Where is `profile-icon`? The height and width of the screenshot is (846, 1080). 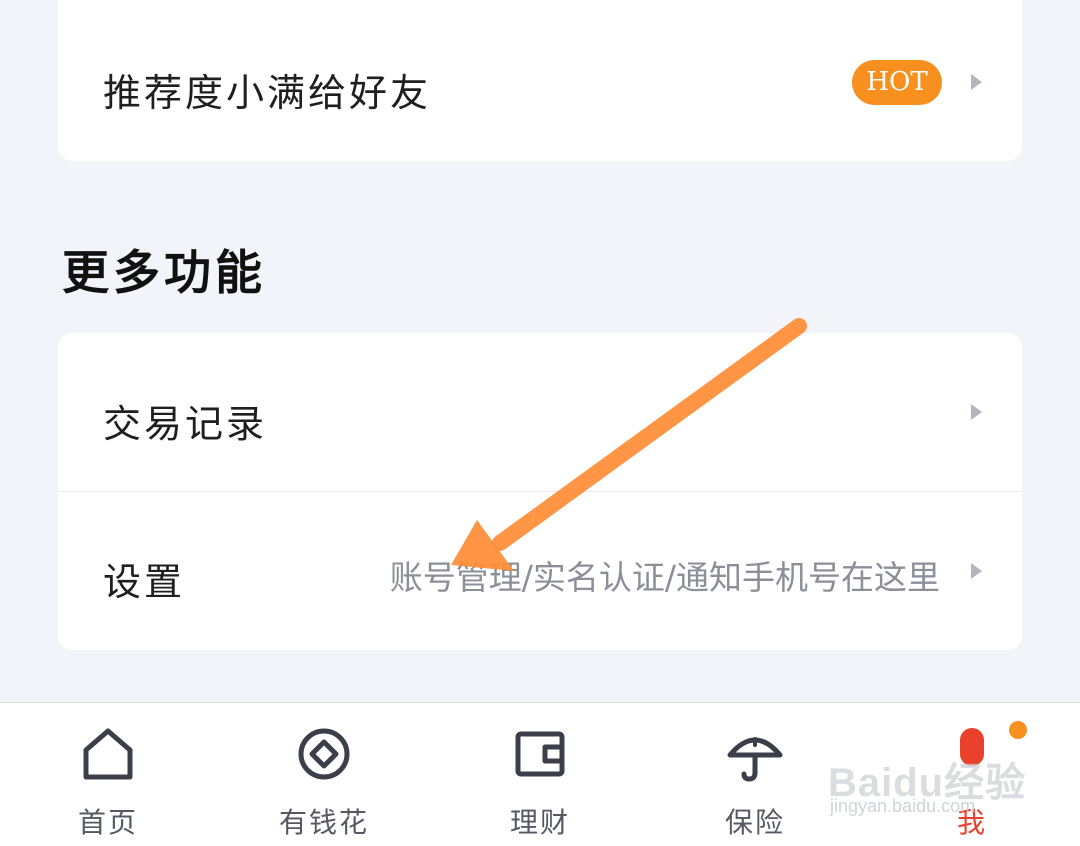 profile-icon is located at coordinates (972, 747).